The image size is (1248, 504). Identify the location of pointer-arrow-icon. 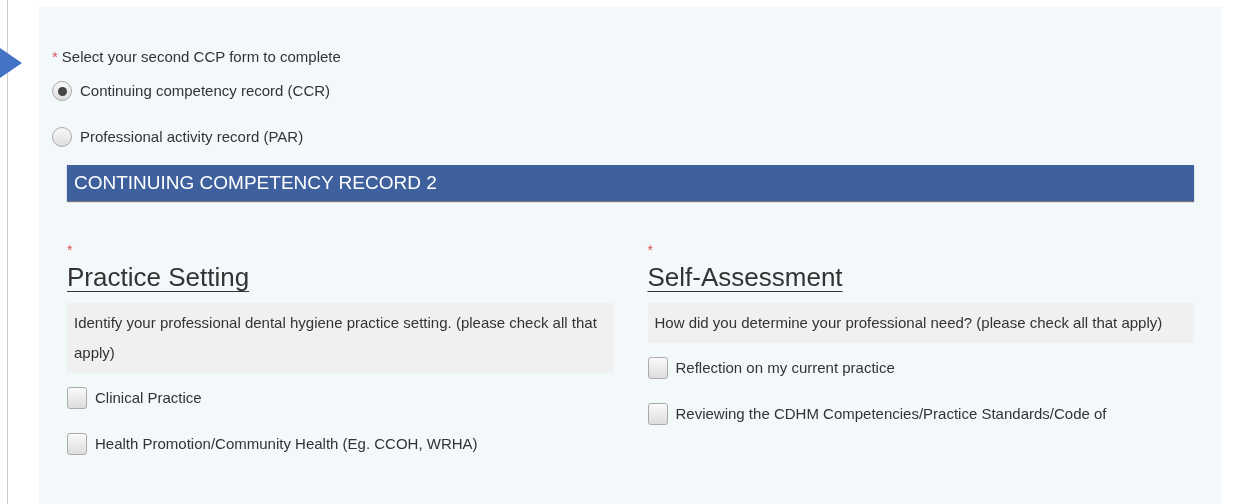
(11, 63).